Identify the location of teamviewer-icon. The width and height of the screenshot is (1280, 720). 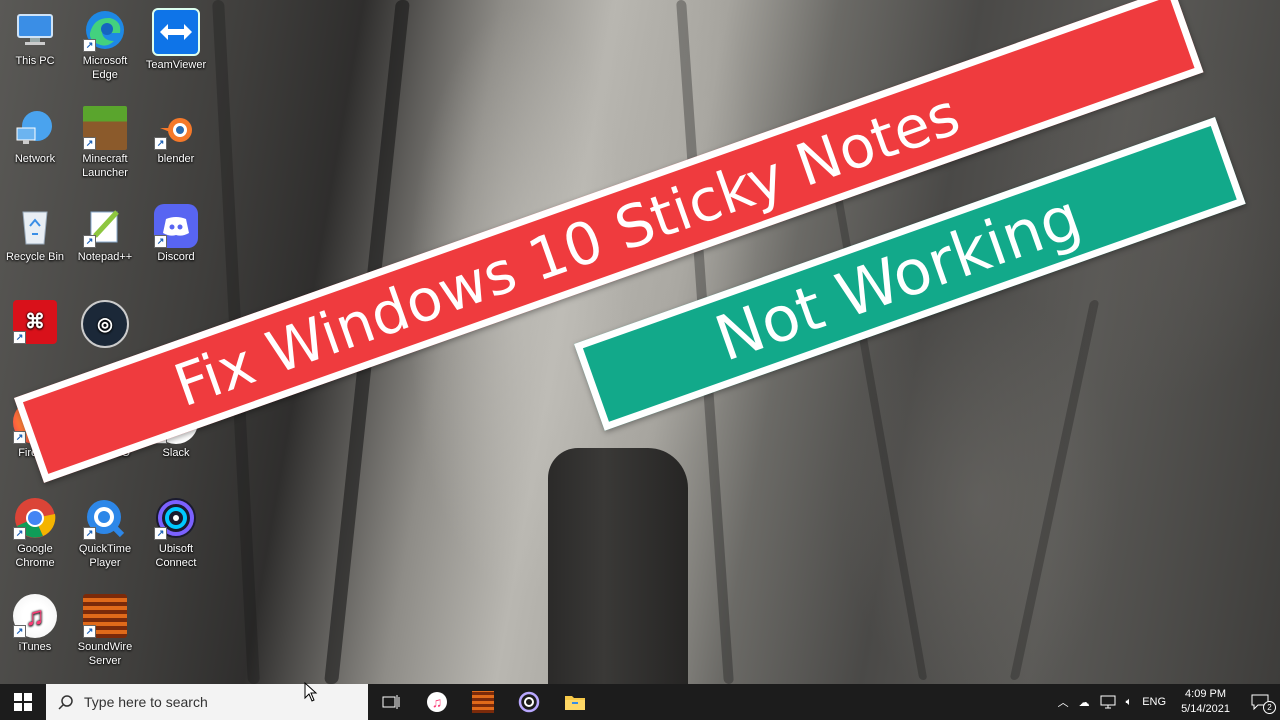
(176, 32).